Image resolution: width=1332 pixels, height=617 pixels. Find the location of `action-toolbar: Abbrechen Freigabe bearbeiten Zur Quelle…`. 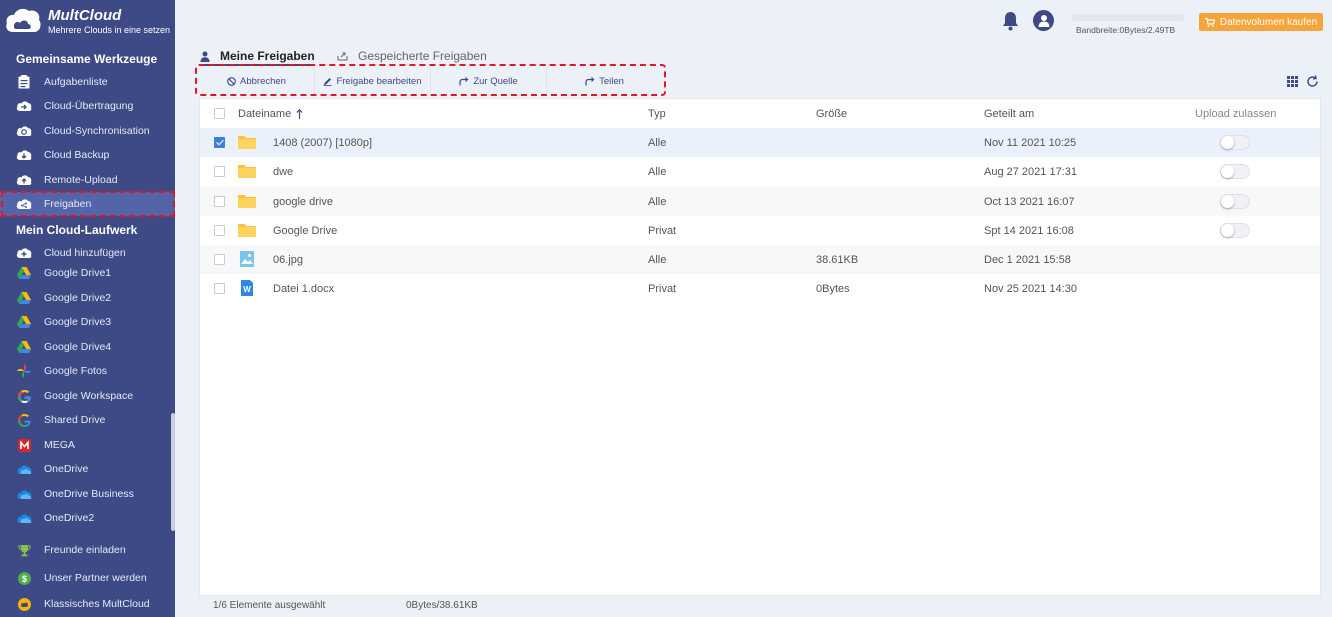

action-toolbar: Abbrechen Freigabe bearbeiten Zur Quelle… is located at coordinates (430, 81).